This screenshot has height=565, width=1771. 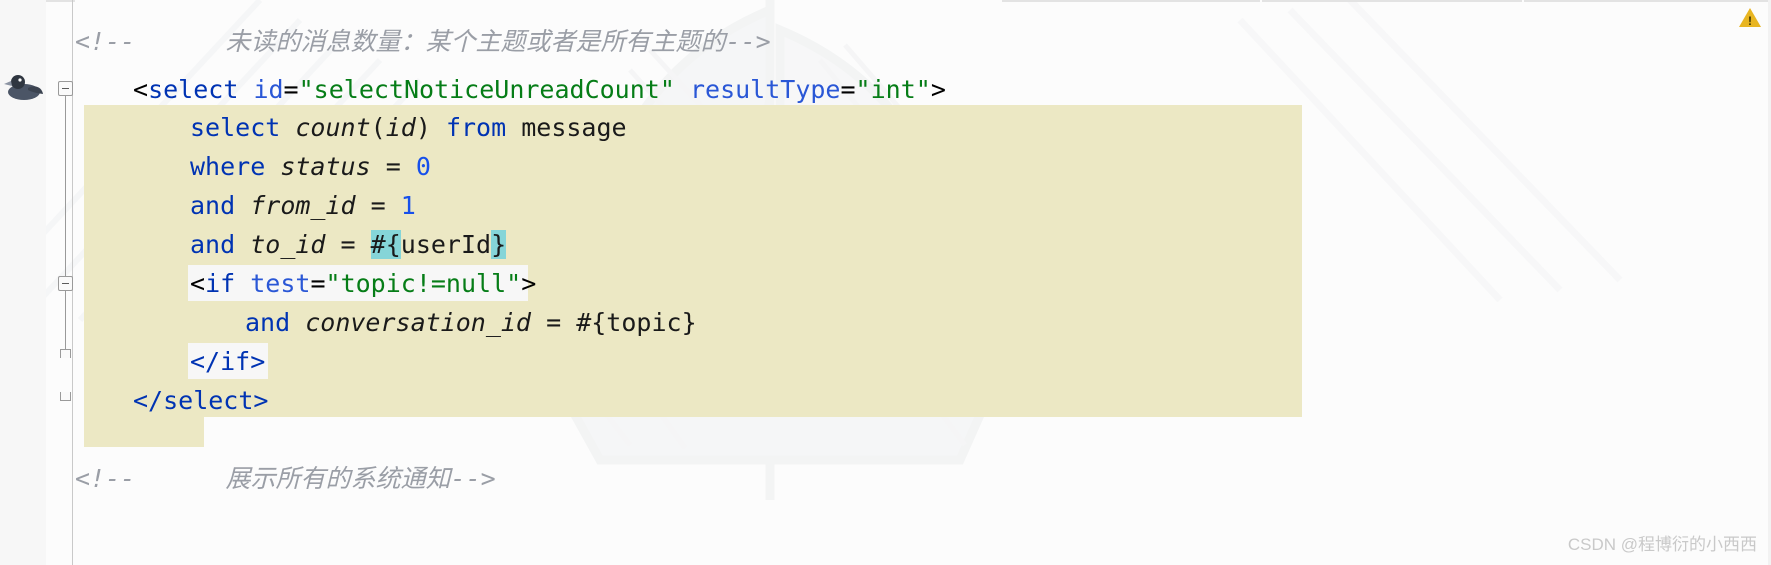 What do you see at coordinates (193, 89) in the screenshot?
I see `select-tag-name: select` at bounding box center [193, 89].